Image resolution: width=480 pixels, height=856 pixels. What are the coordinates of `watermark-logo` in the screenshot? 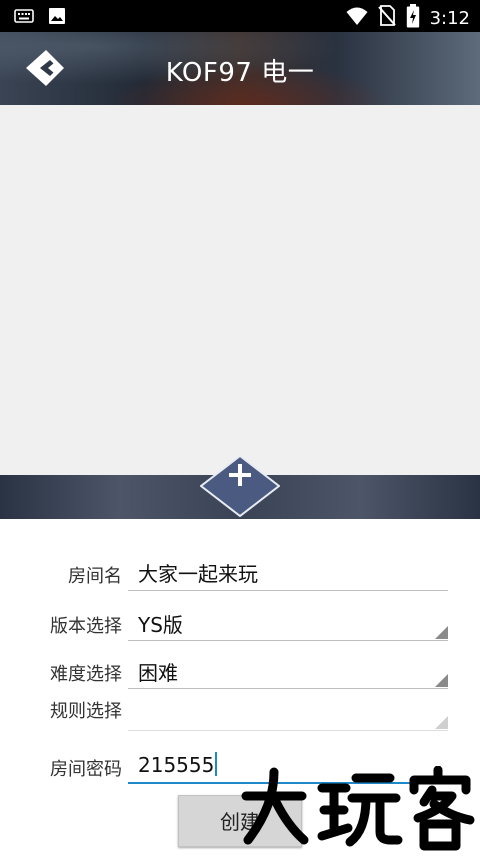 It's located at (358, 808).